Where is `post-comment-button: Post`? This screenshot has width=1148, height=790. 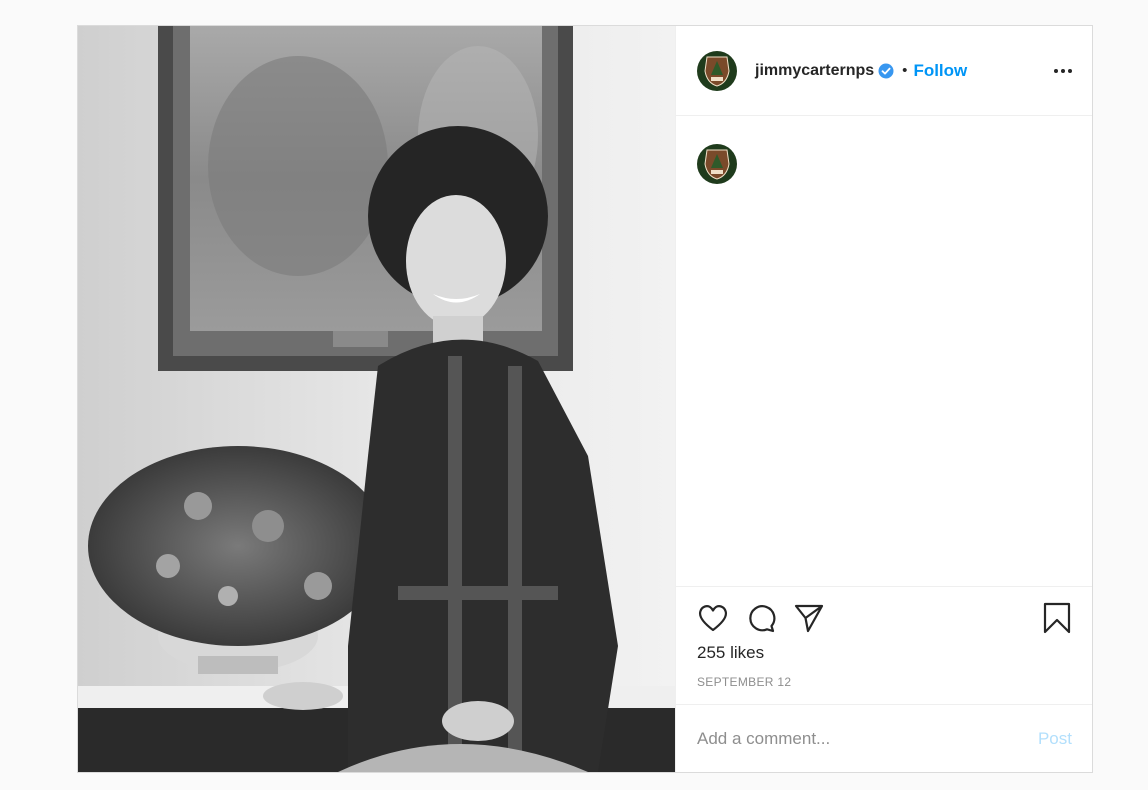 post-comment-button: Post is located at coordinates (1055, 739).